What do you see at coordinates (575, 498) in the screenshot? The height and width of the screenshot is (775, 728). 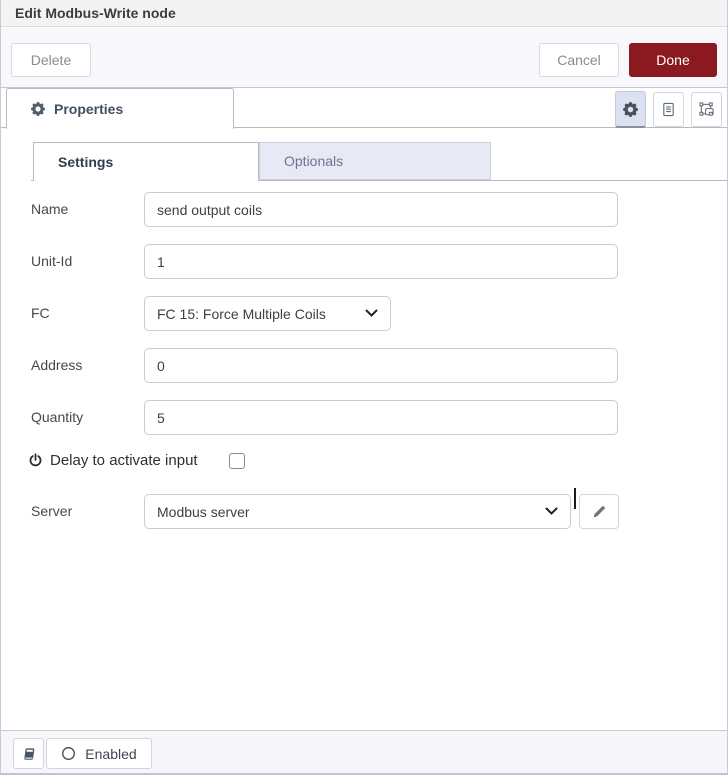 I see `text-cursor` at bounding box center [575, 498].